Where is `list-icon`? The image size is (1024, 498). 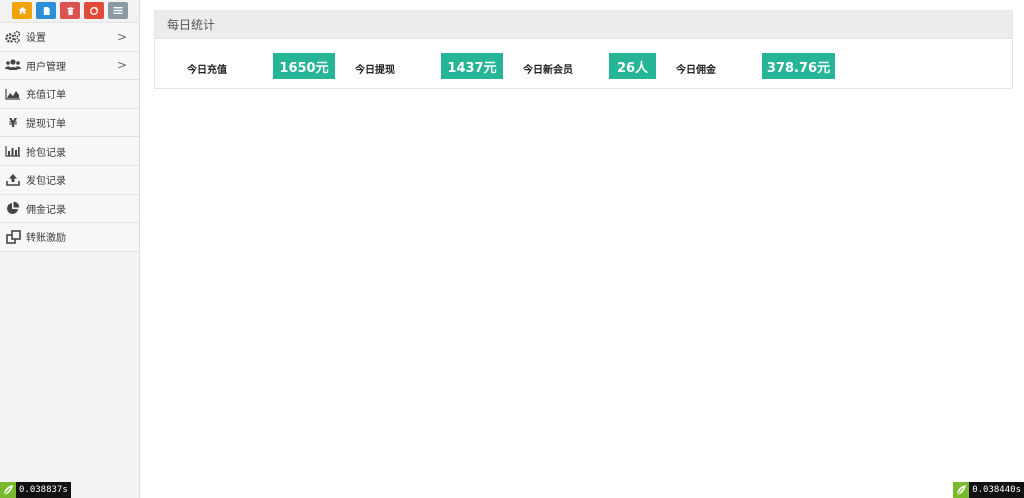 list-icon is located at coordinates (118, 10).